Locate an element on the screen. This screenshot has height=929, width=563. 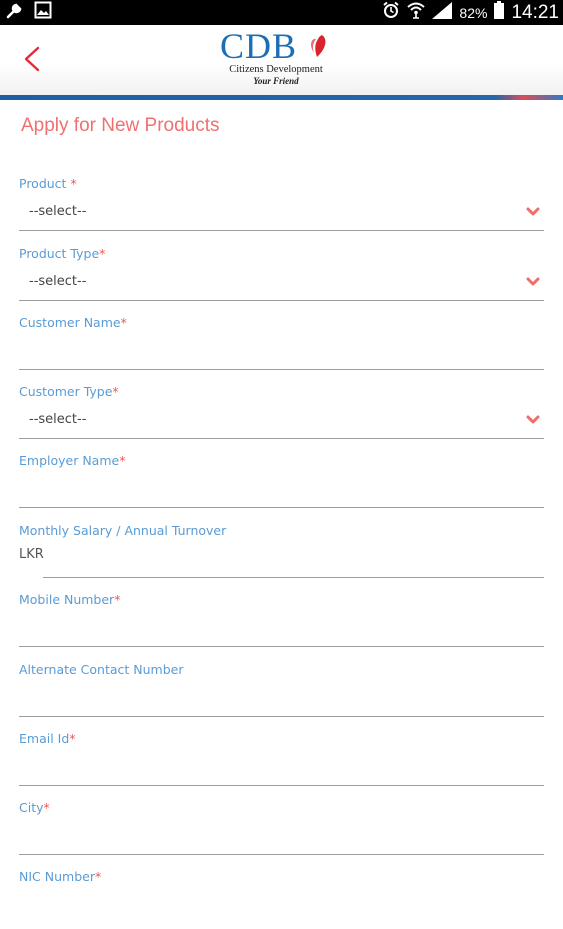
status-bar-right: 82% 14:21 is located at coordinates (470, 12).